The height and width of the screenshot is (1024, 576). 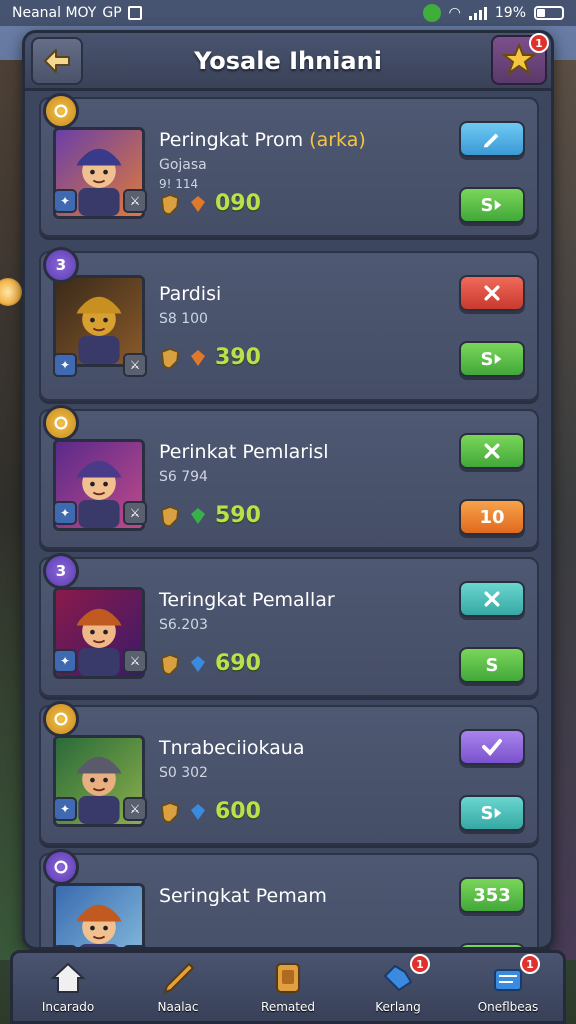 What do you see at coordinates (183, 319) in the screenshot?
I see `player-subtitle: S8 100` at bounding box center [183, 319].